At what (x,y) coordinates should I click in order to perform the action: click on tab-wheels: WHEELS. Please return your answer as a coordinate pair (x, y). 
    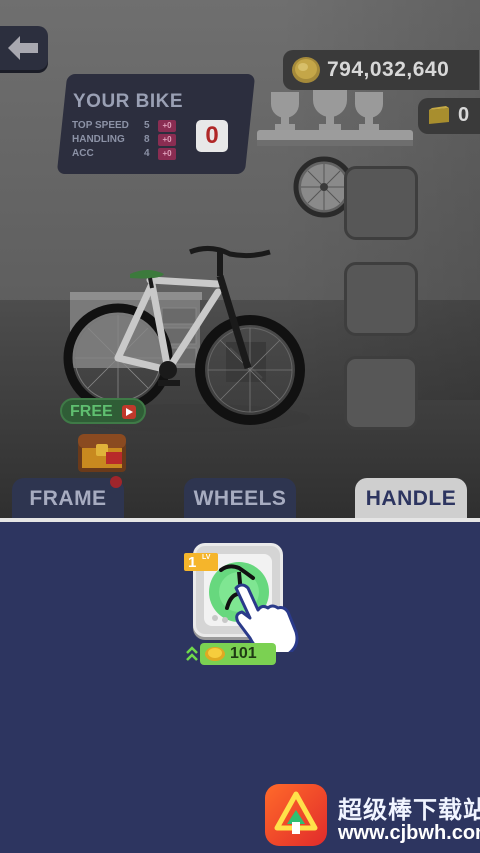
    Looking at the image, I should click on (240, 499).